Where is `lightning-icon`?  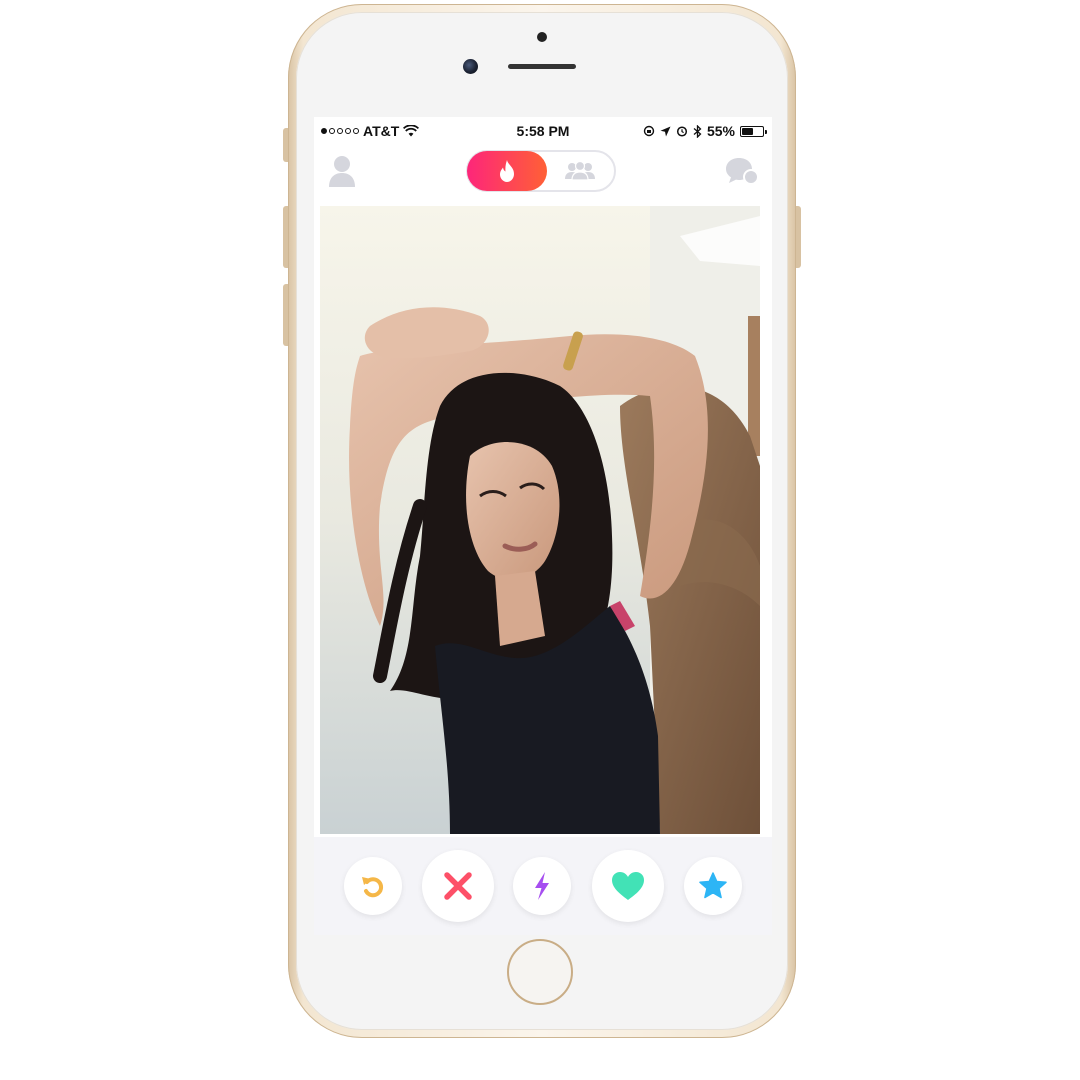 lightning-icon is located at coordinates (542, 886).